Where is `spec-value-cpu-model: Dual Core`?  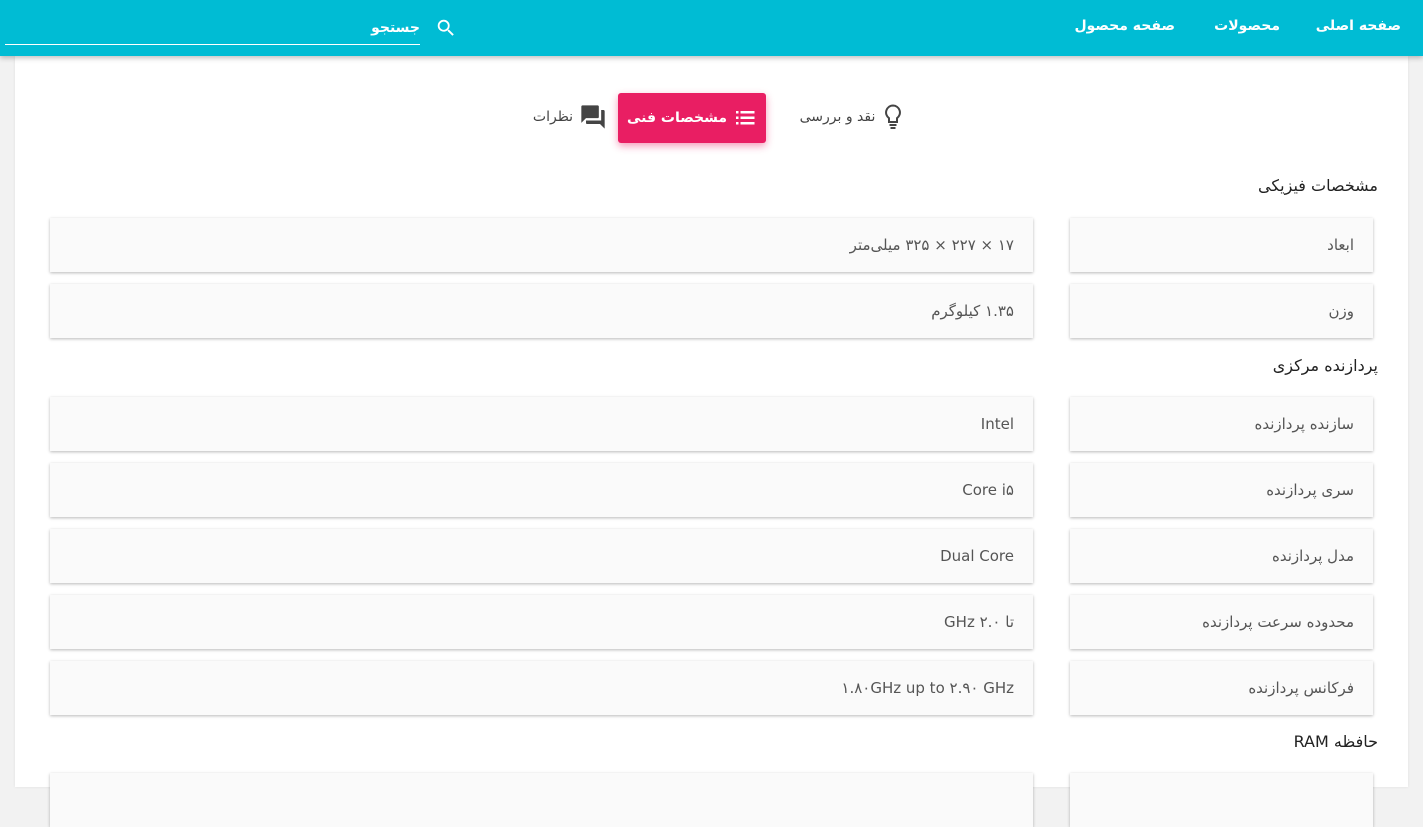
spec-value-cpu-model: Dual Core is located at coordinates (541, 556).